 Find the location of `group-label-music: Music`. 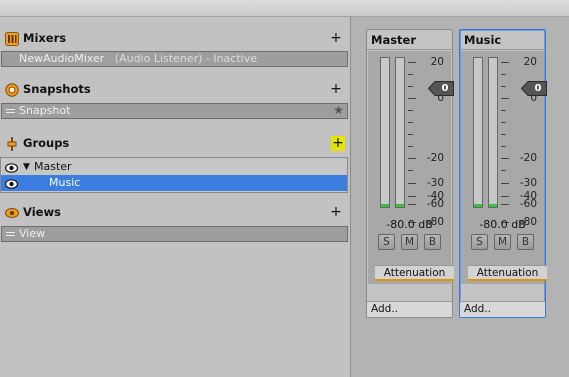

group-label-music: Music is located at coordinates (65, 182).